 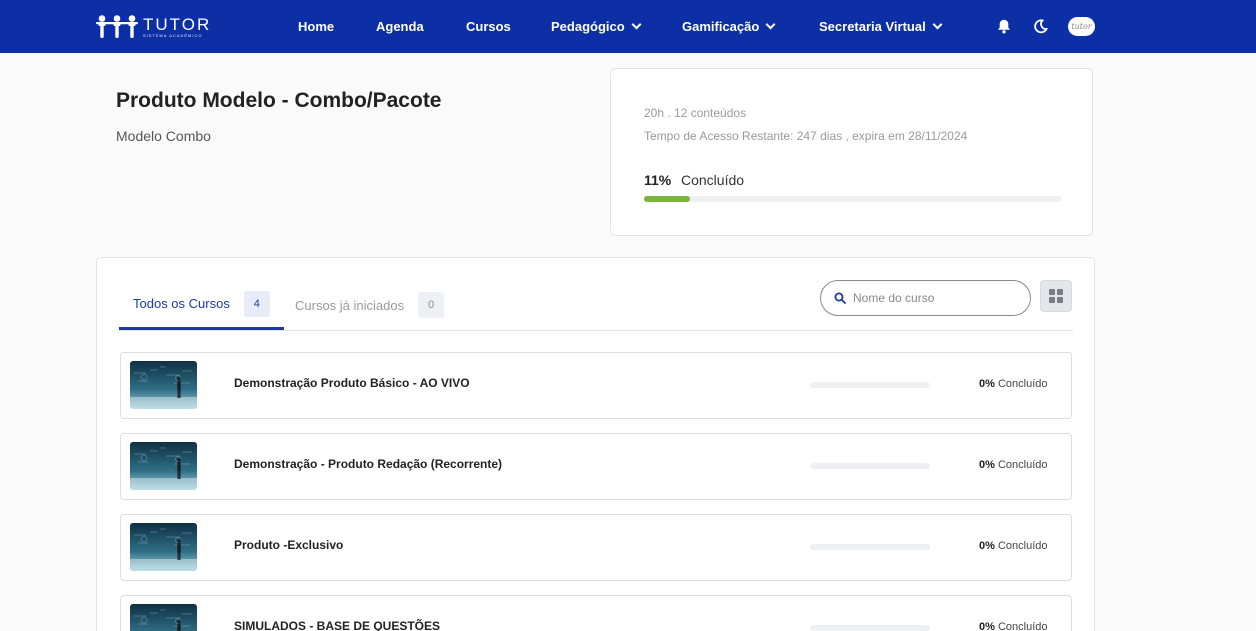 I want to click on tab-cursos-iniciados: Cursos já iniciados 0, so click(x=369, y=305).